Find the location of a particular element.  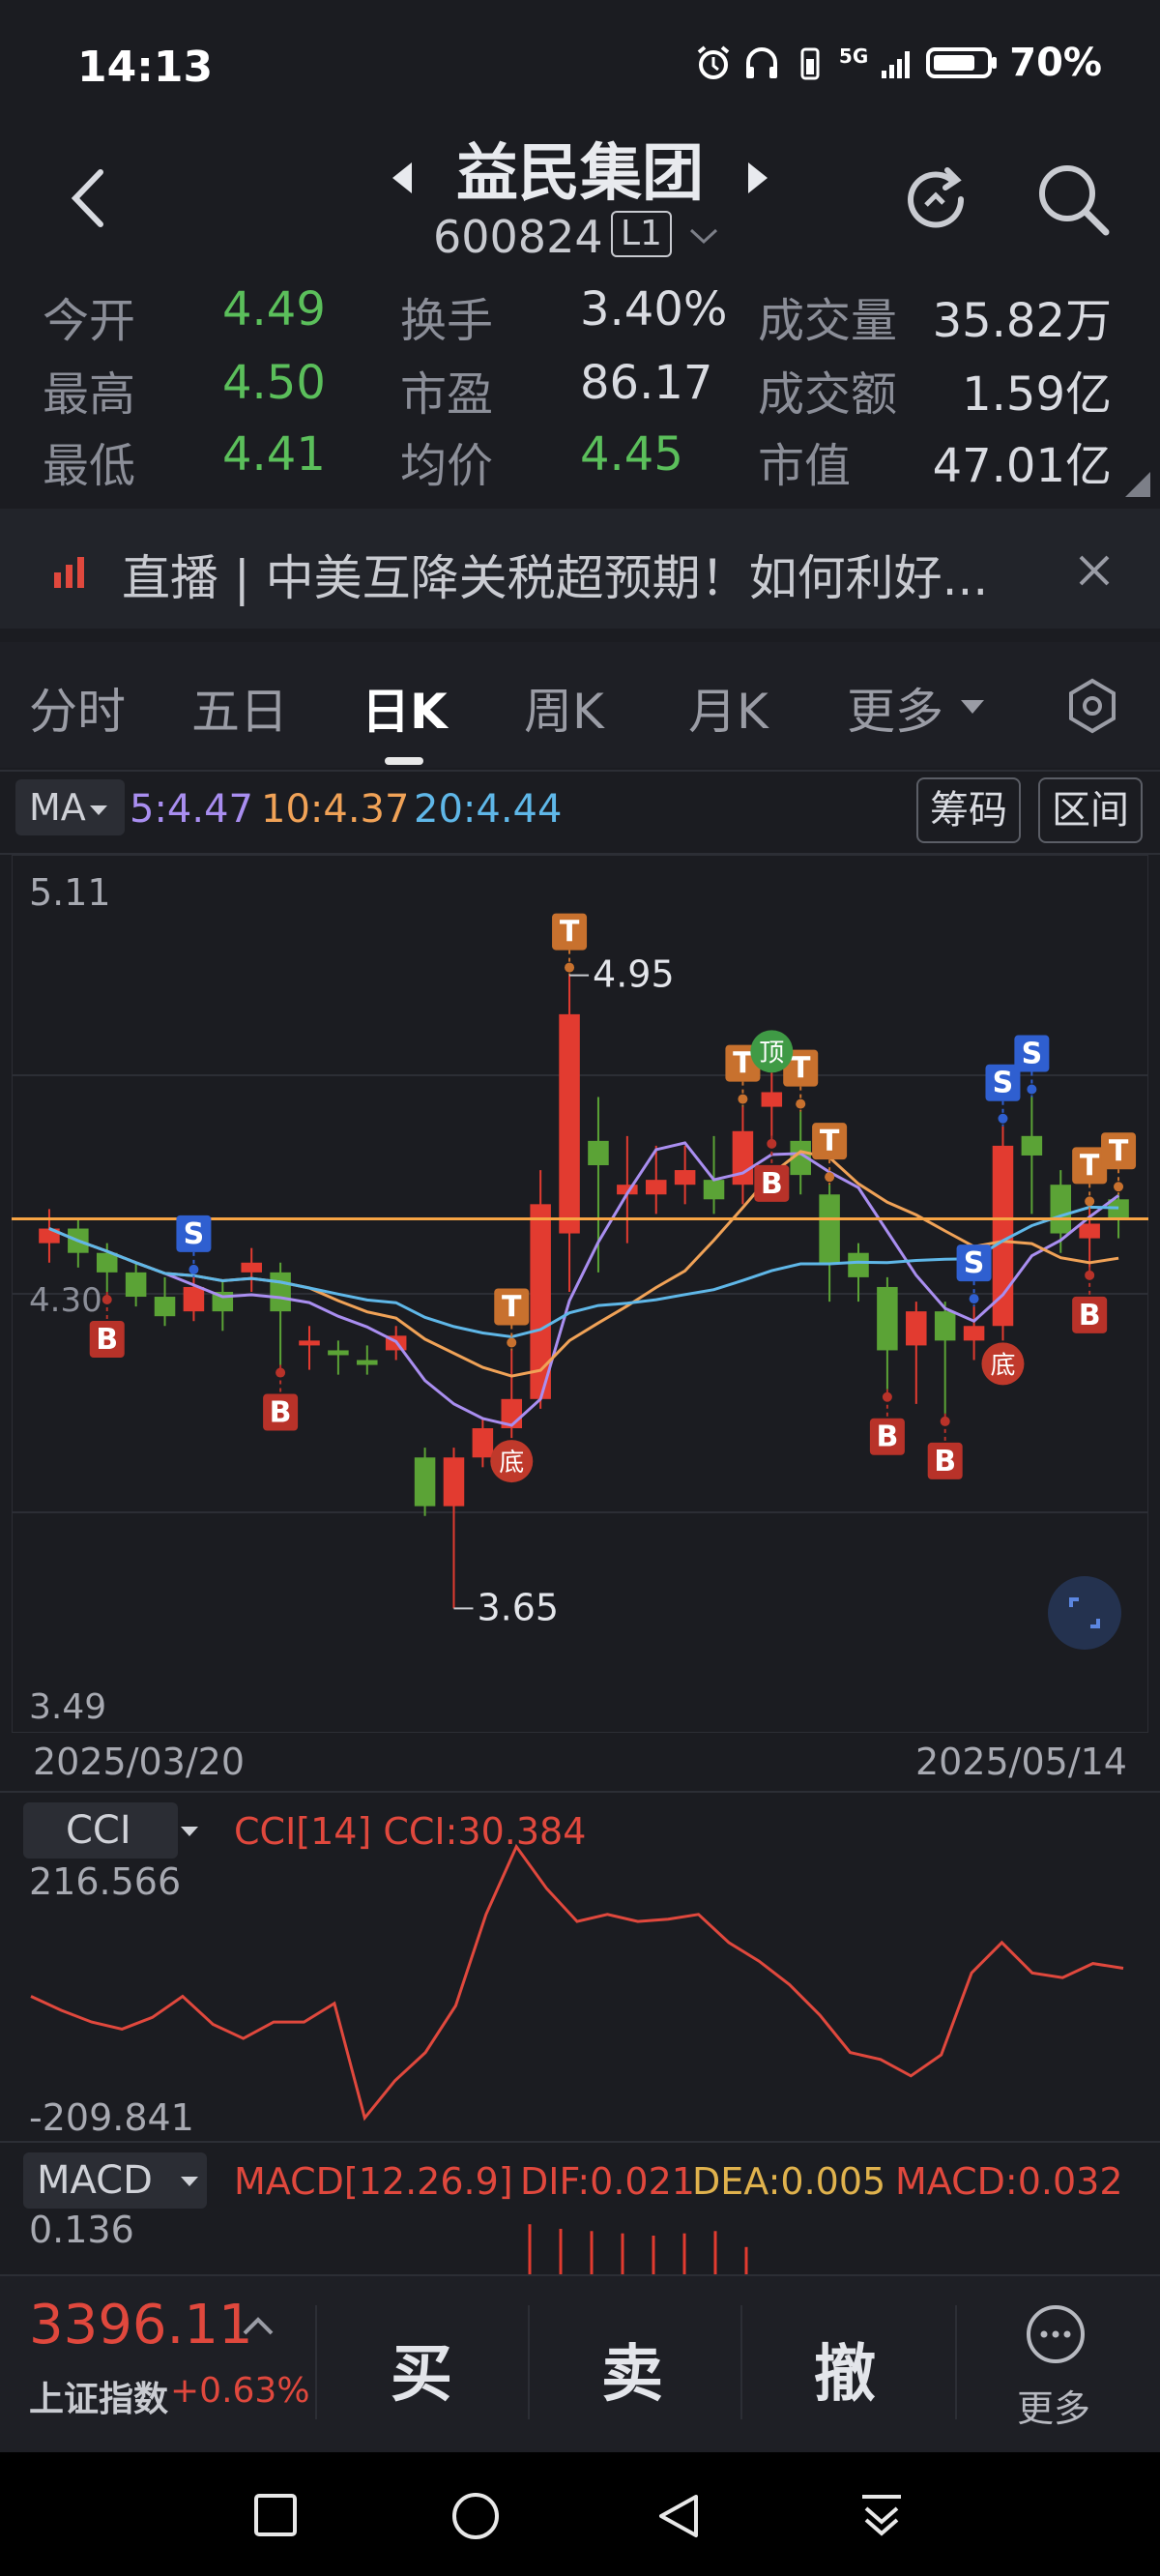

ma10-value: 10:4.37 is located at coordinates (335, 809).